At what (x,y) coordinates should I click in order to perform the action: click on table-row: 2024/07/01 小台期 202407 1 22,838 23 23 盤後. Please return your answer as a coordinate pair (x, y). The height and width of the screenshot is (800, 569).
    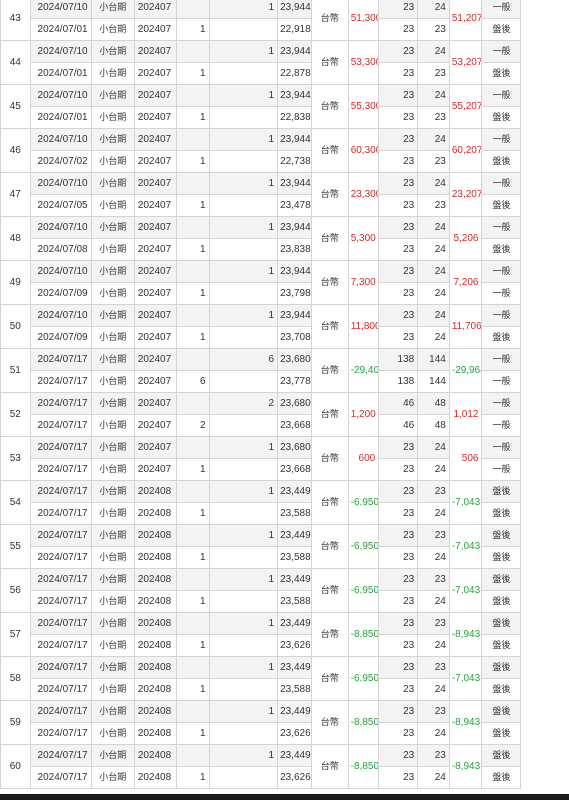
    Looking at the image, I should click on (285, 117).